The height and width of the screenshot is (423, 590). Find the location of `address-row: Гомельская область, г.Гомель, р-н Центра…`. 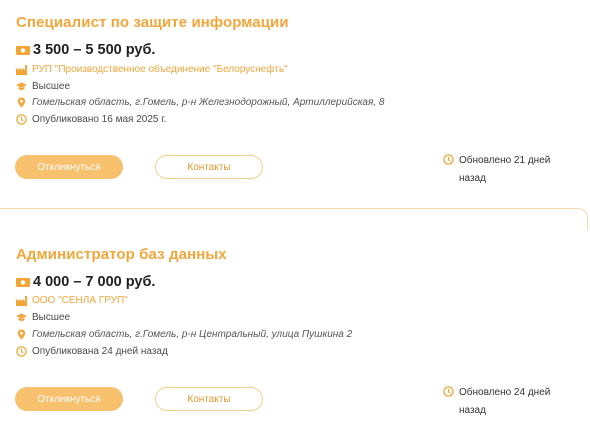

address-row: Гомельская область, г.Гомель, р-н Центра… is located at coordinates (184, 334).